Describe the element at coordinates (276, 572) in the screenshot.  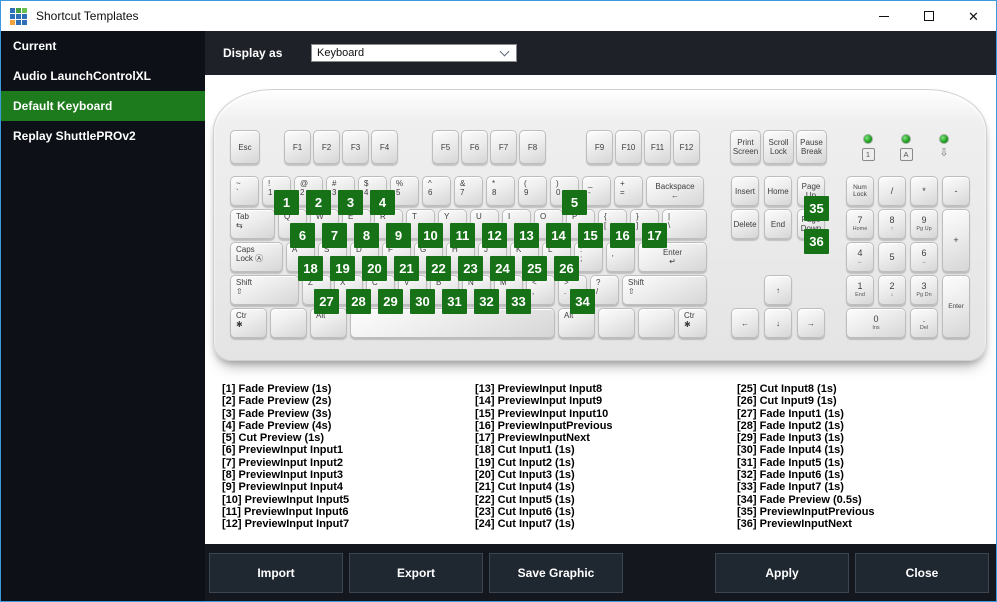
I see `import-button: Import` at that location.